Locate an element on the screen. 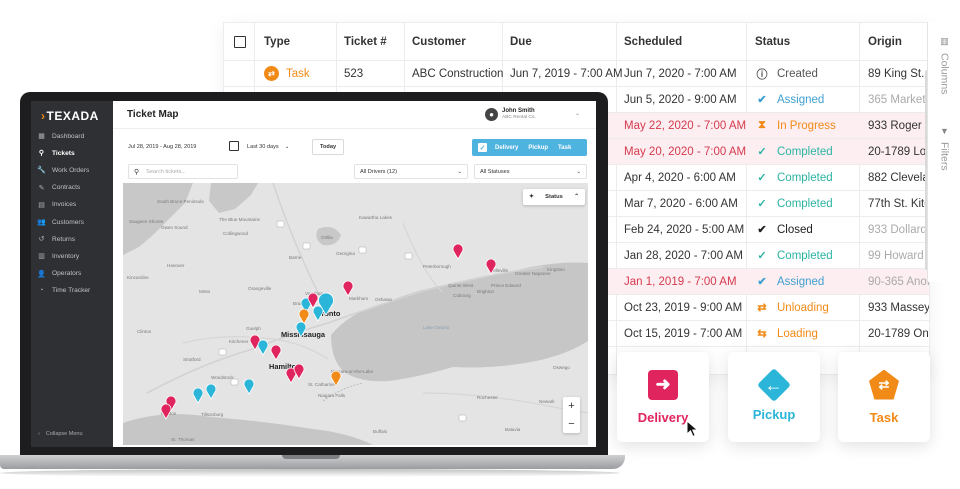 The image size is (960, 489). zoom-out-button: − is located at coordinates (571, 424).